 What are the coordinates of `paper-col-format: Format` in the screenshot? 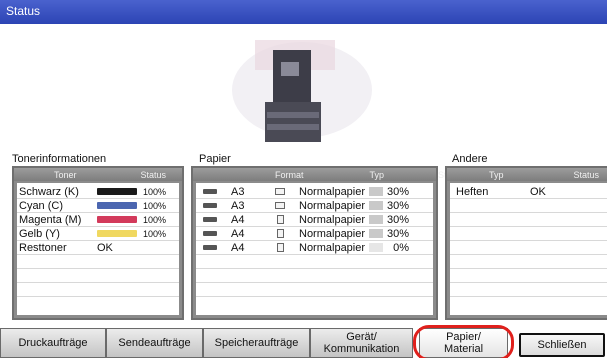 It's located at (289, 174).